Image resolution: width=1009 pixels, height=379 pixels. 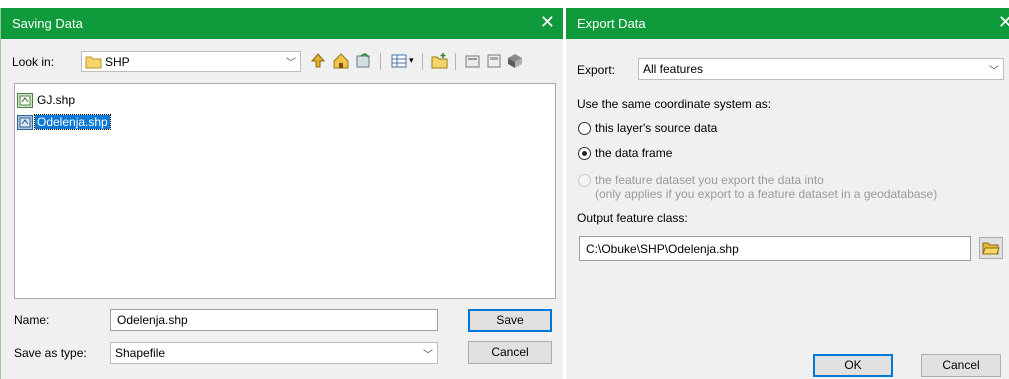 I want to click on save-as-type-label: Save as type:, so click(x=50, y=353).